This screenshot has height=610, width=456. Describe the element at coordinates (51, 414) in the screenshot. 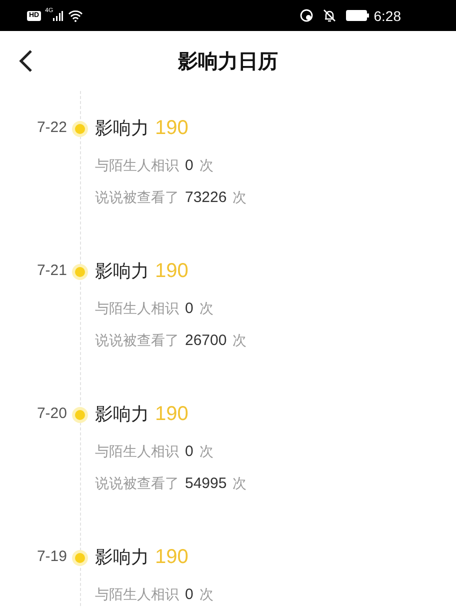

I see `date-label: 7-20` at that location.